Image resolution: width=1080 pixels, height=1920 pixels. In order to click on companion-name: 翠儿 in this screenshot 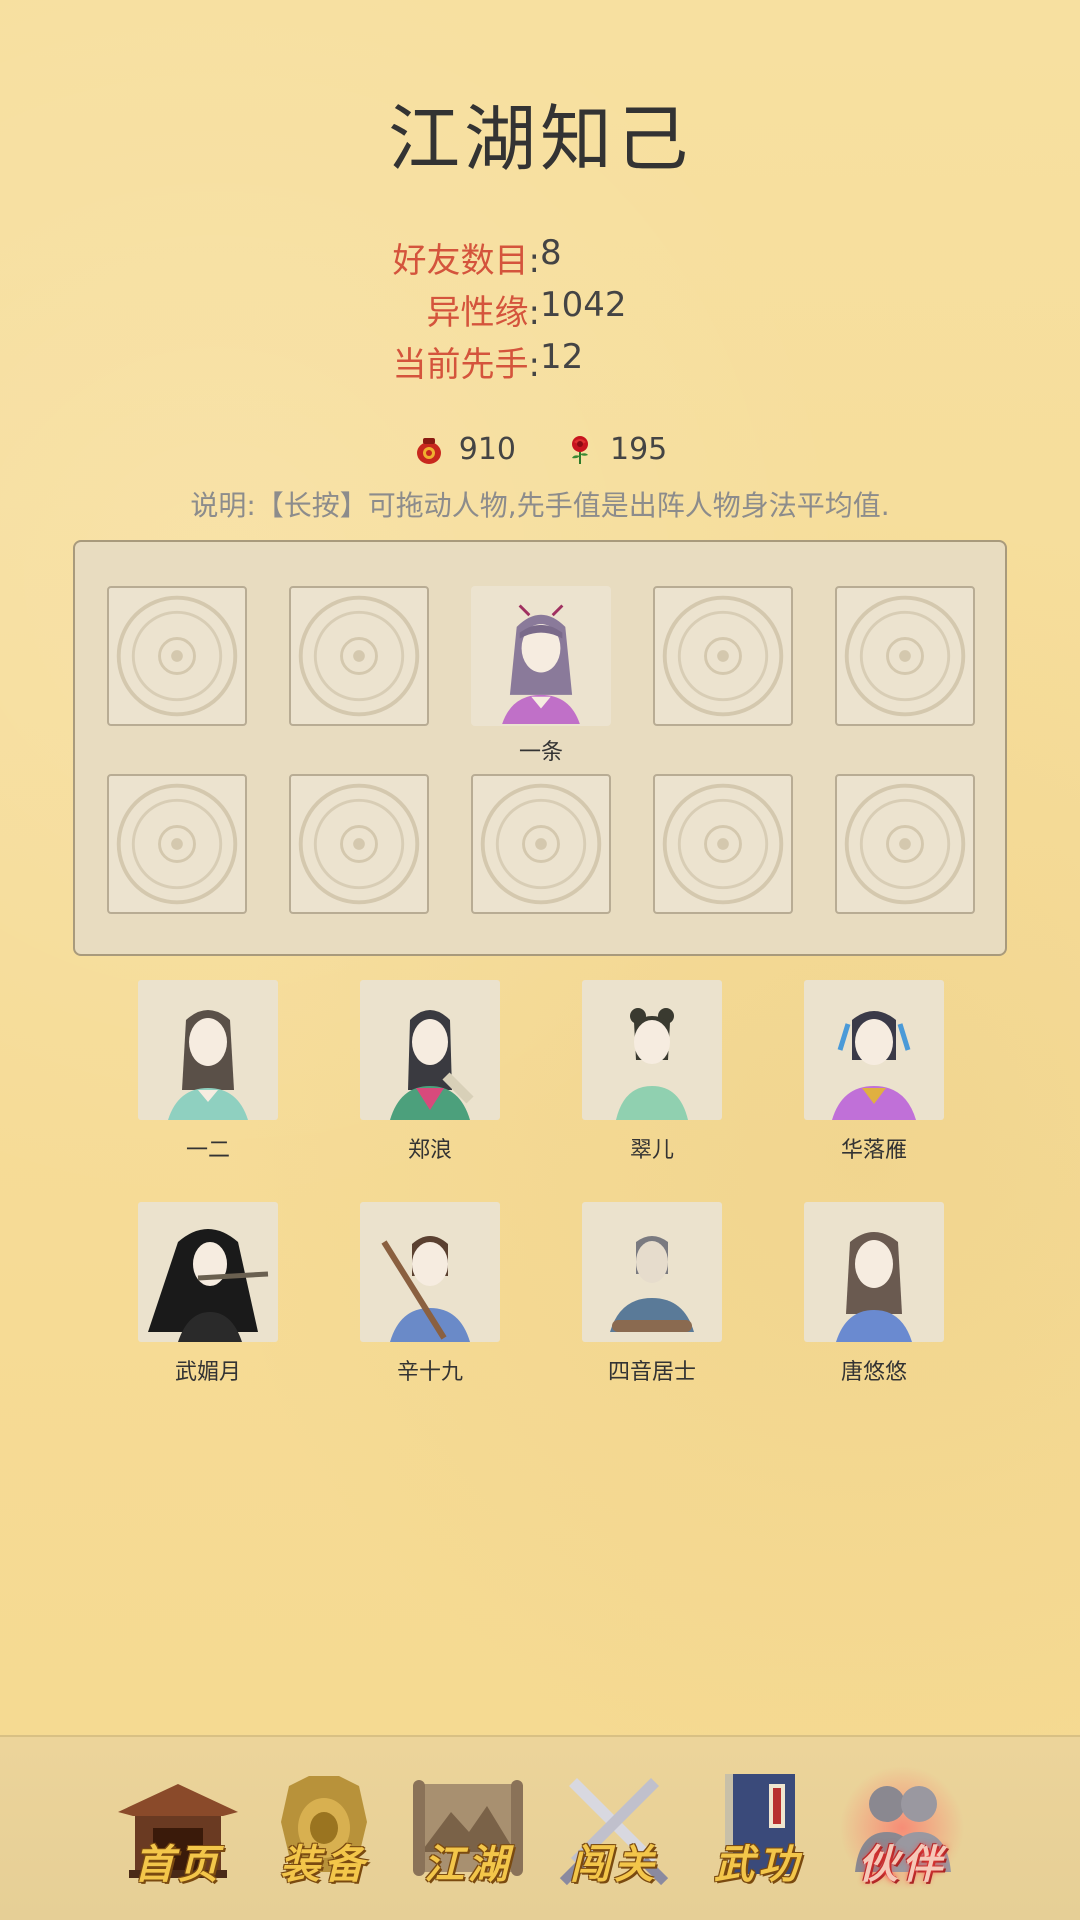, I will do `click(651, 1150)`.